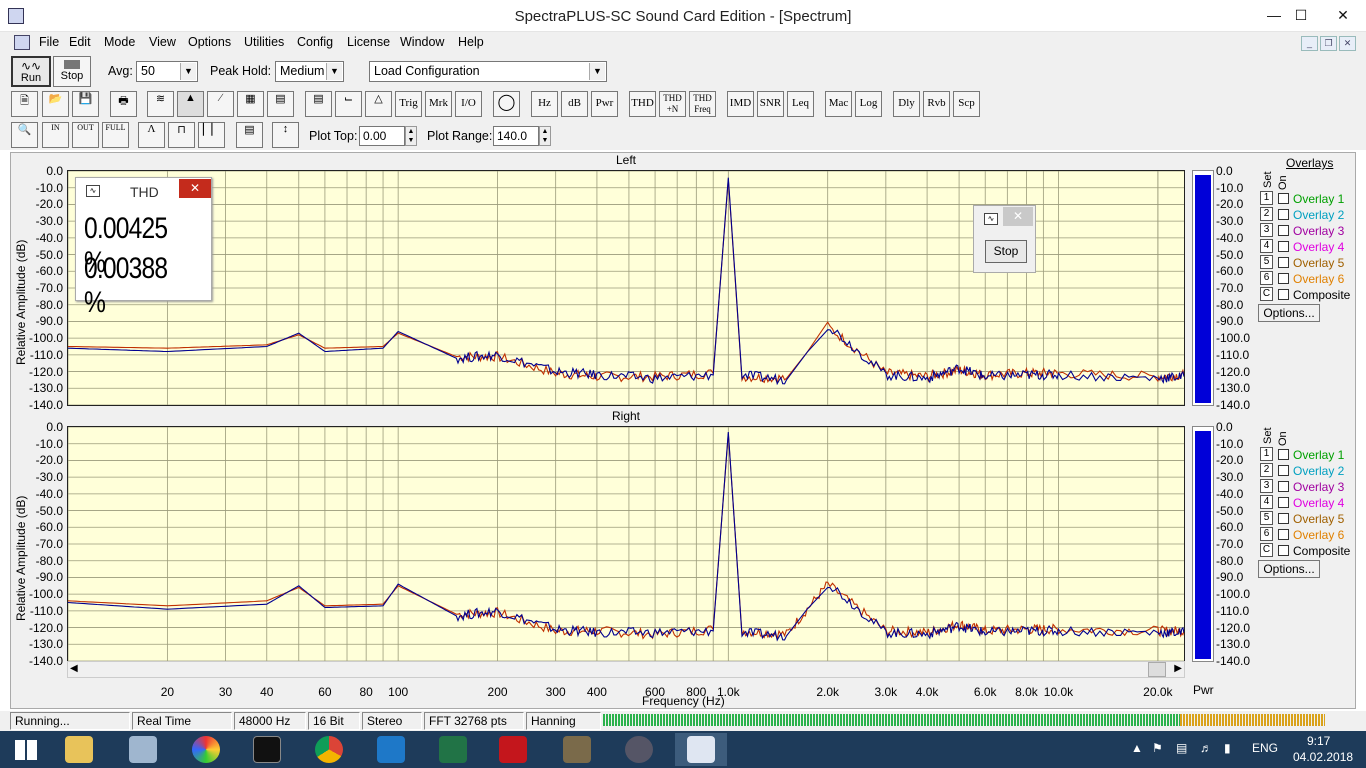  Describe the element at coordinates (74, 668) in the screenshot. I see `scroll-left-icon: ◀` at that location.